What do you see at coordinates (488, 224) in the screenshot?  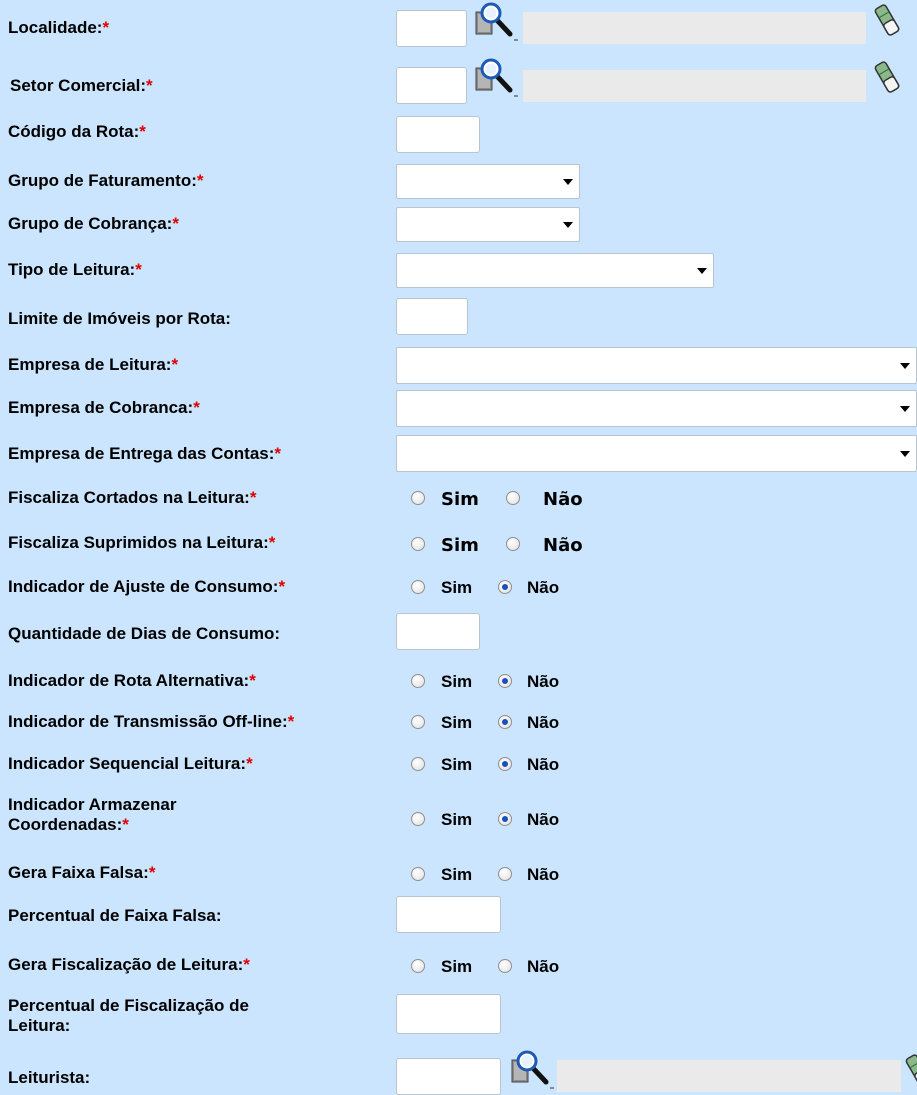 I see `grupo-cobranca-select` at bounding box center [488, 224].